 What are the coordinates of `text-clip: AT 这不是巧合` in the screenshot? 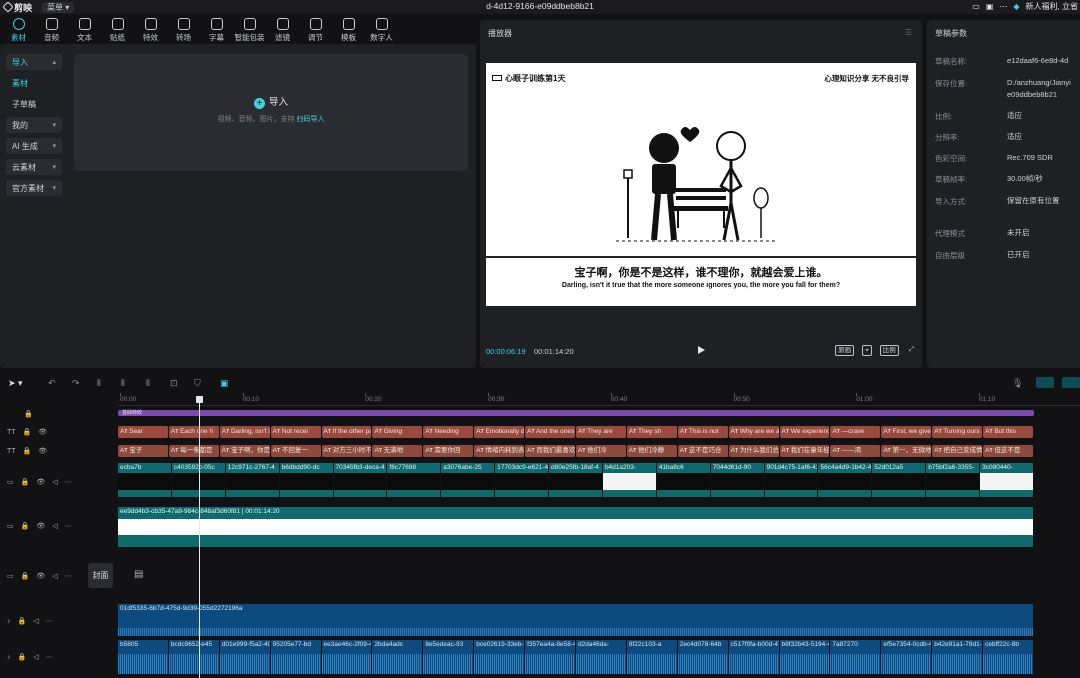 It's located at (703, 451).